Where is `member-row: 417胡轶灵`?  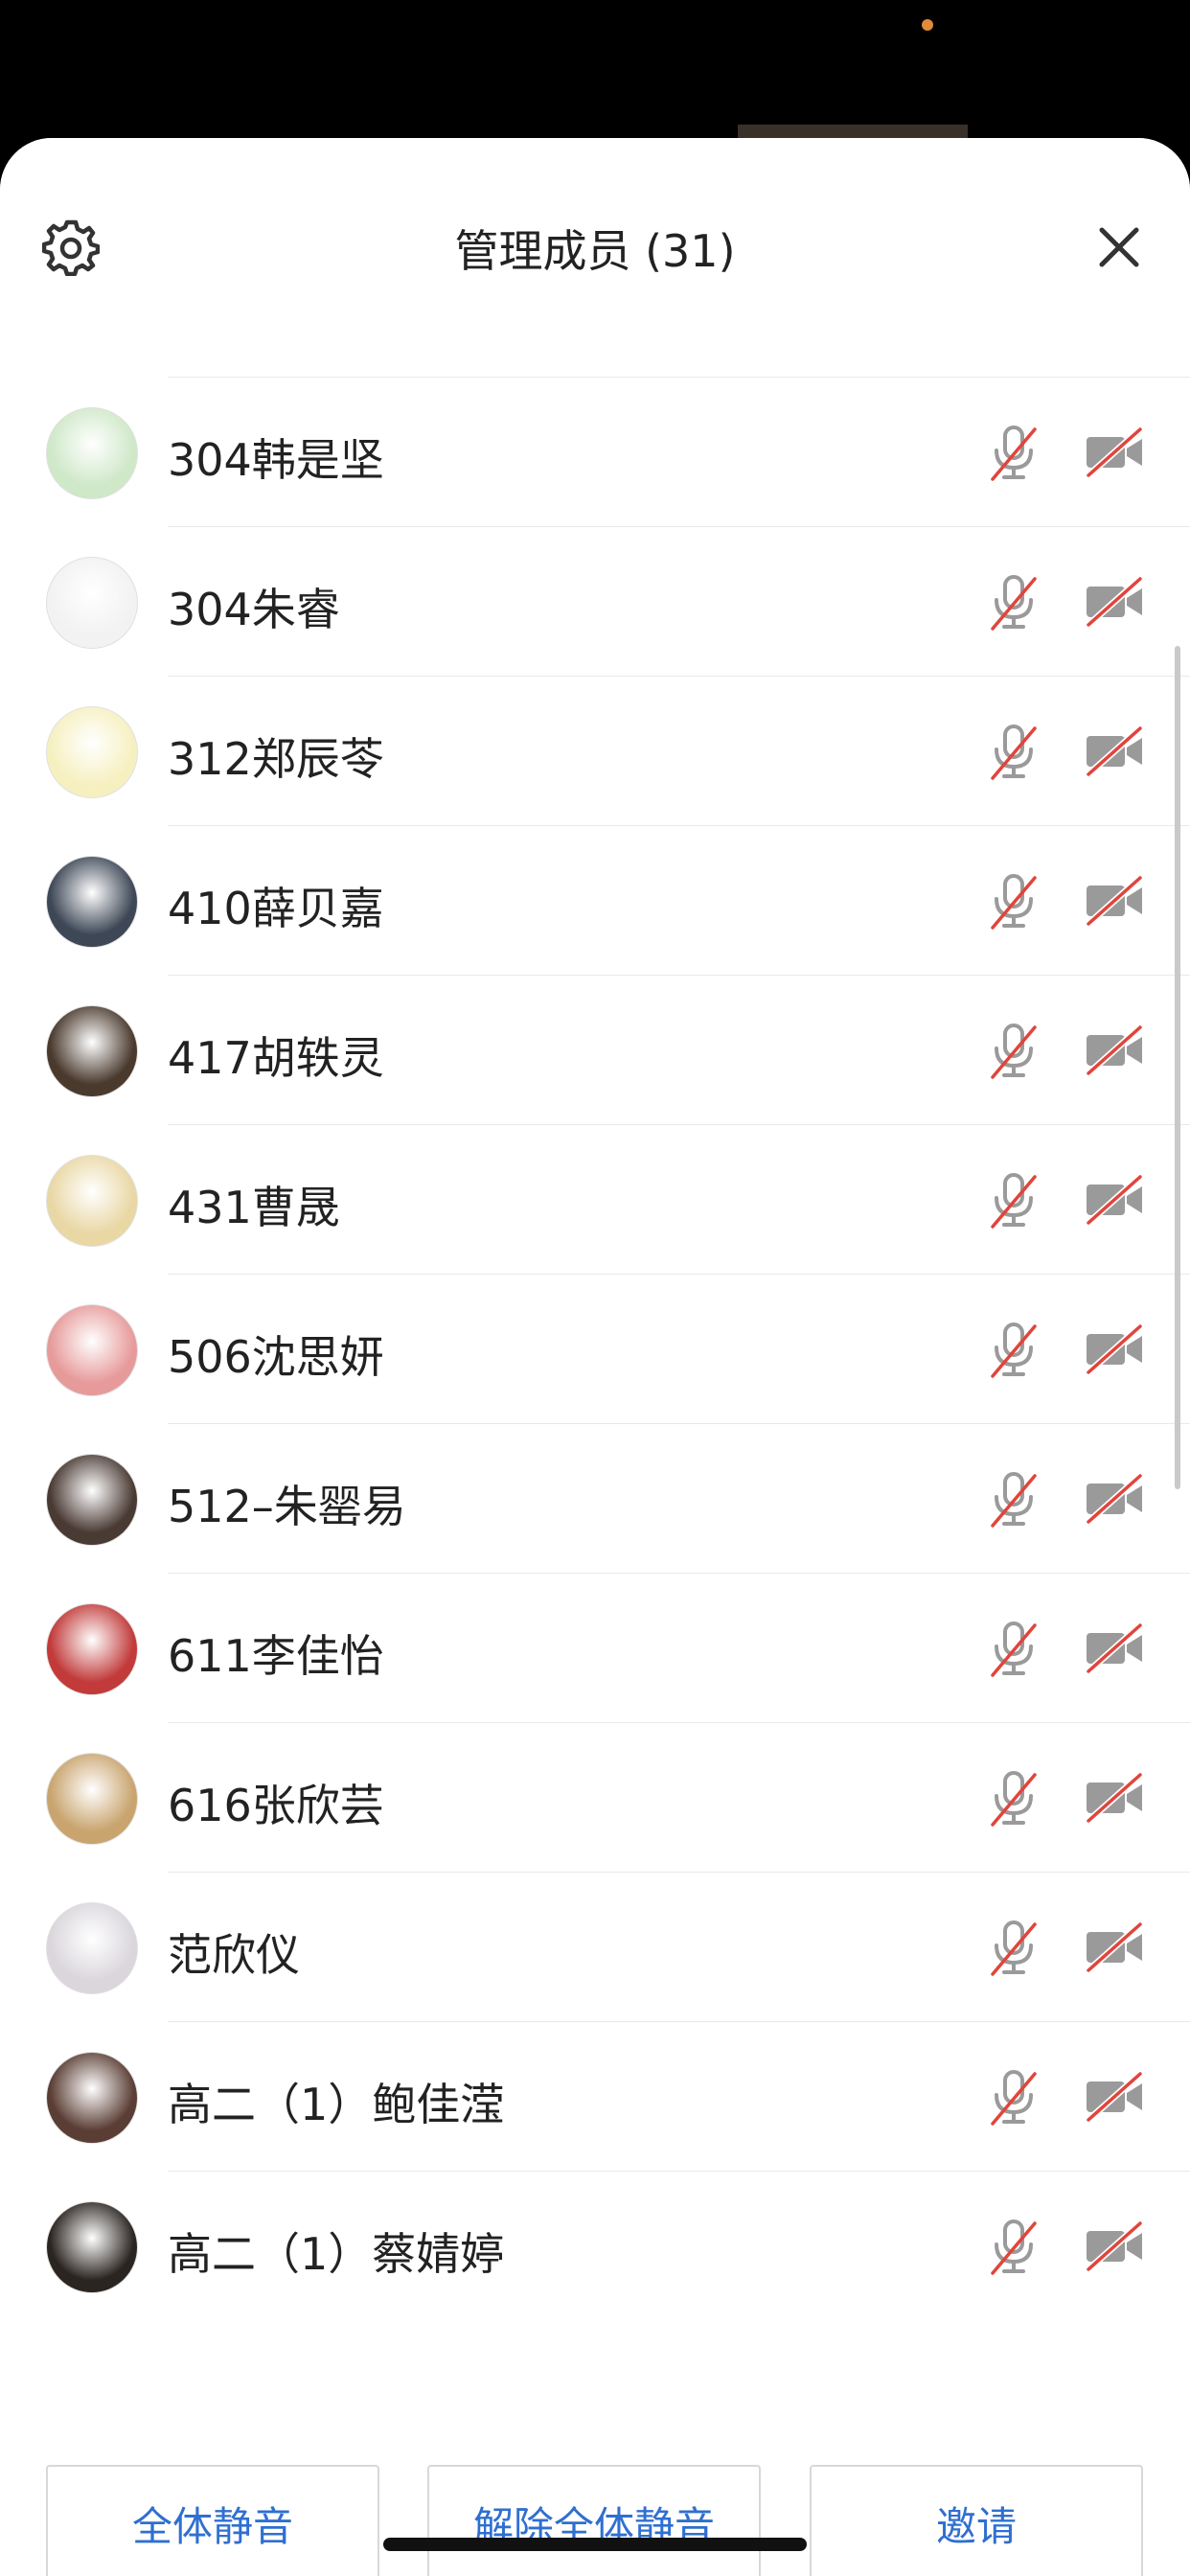
member-row: 417胡轶灵 is located at coordinates (595, 1050).